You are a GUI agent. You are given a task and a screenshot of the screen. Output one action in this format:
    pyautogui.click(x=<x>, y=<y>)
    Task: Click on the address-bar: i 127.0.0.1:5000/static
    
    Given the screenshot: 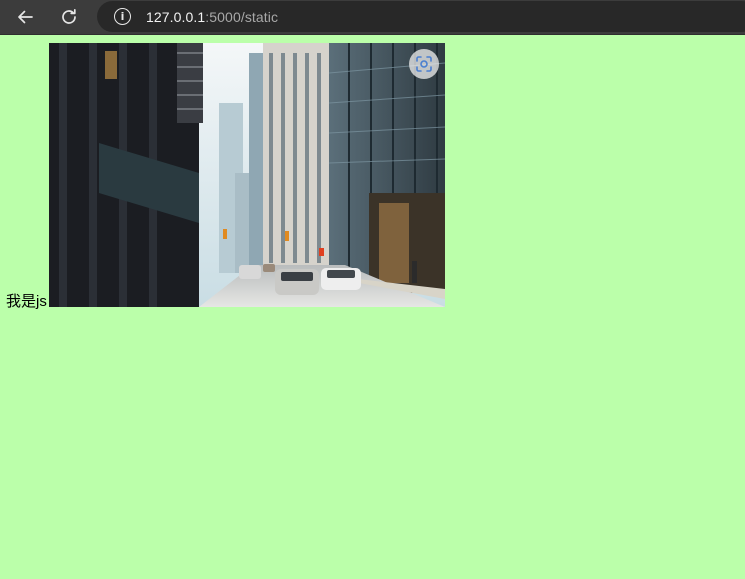 What is the action you would take?
    pyautogui.click(x=421, y=16)
    